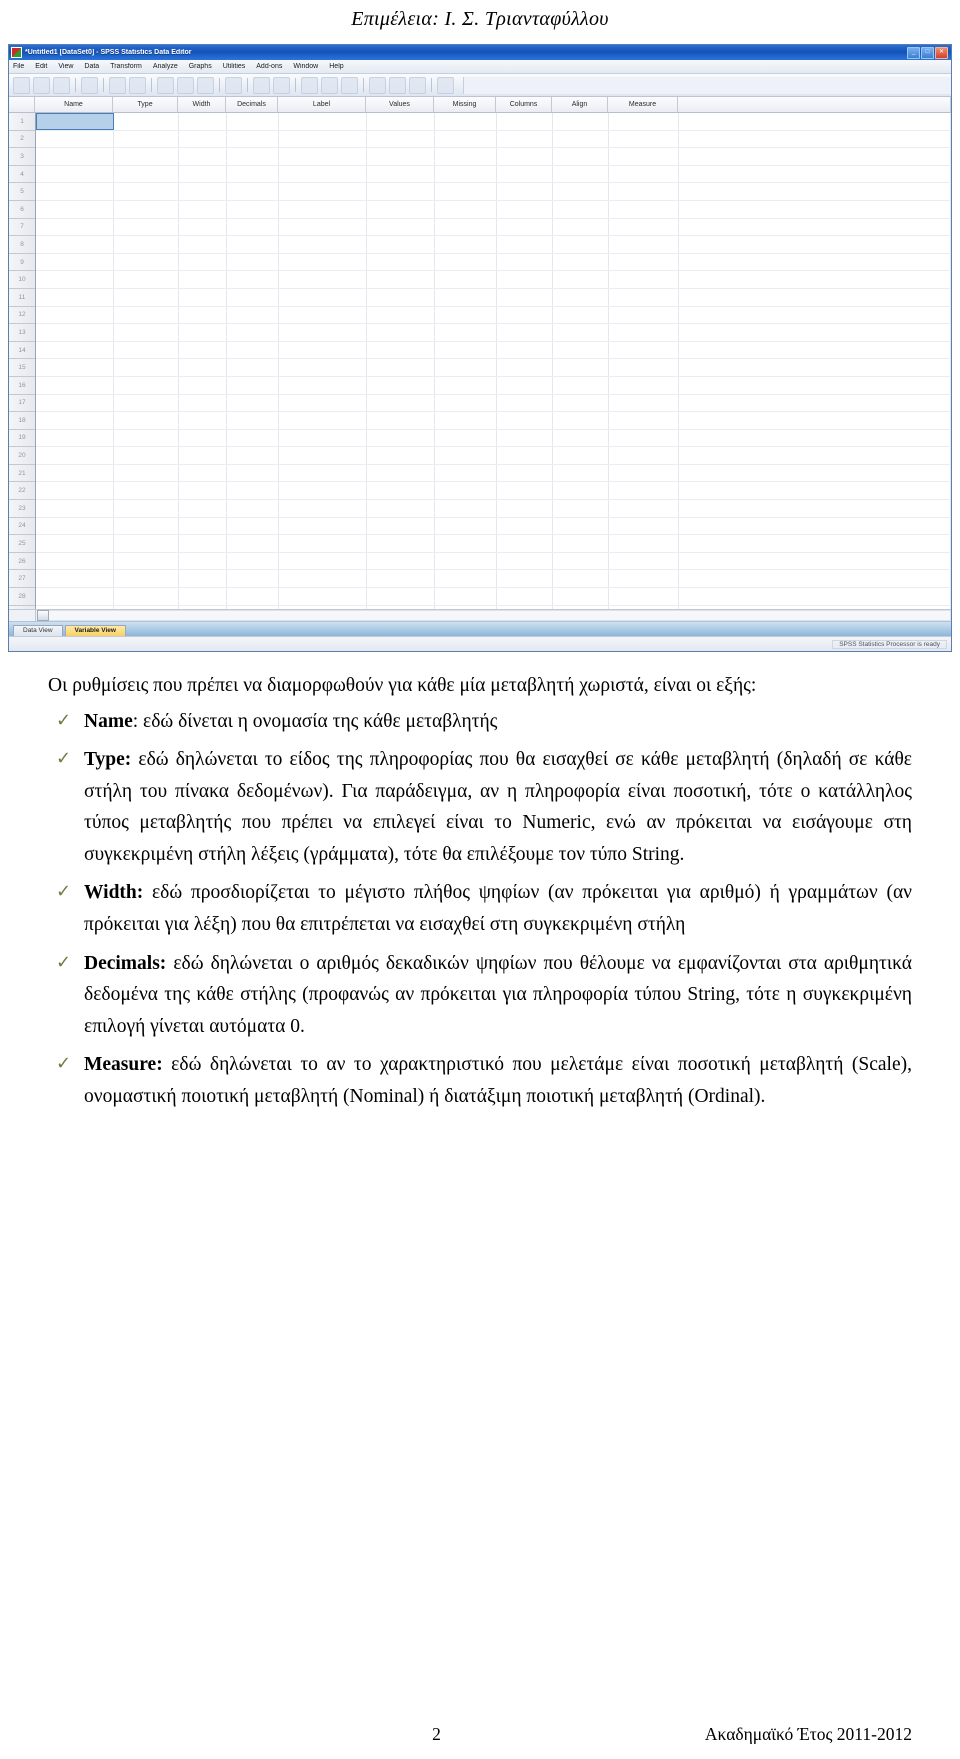  I want to click on column-header-type: Type, so click(145, 104).